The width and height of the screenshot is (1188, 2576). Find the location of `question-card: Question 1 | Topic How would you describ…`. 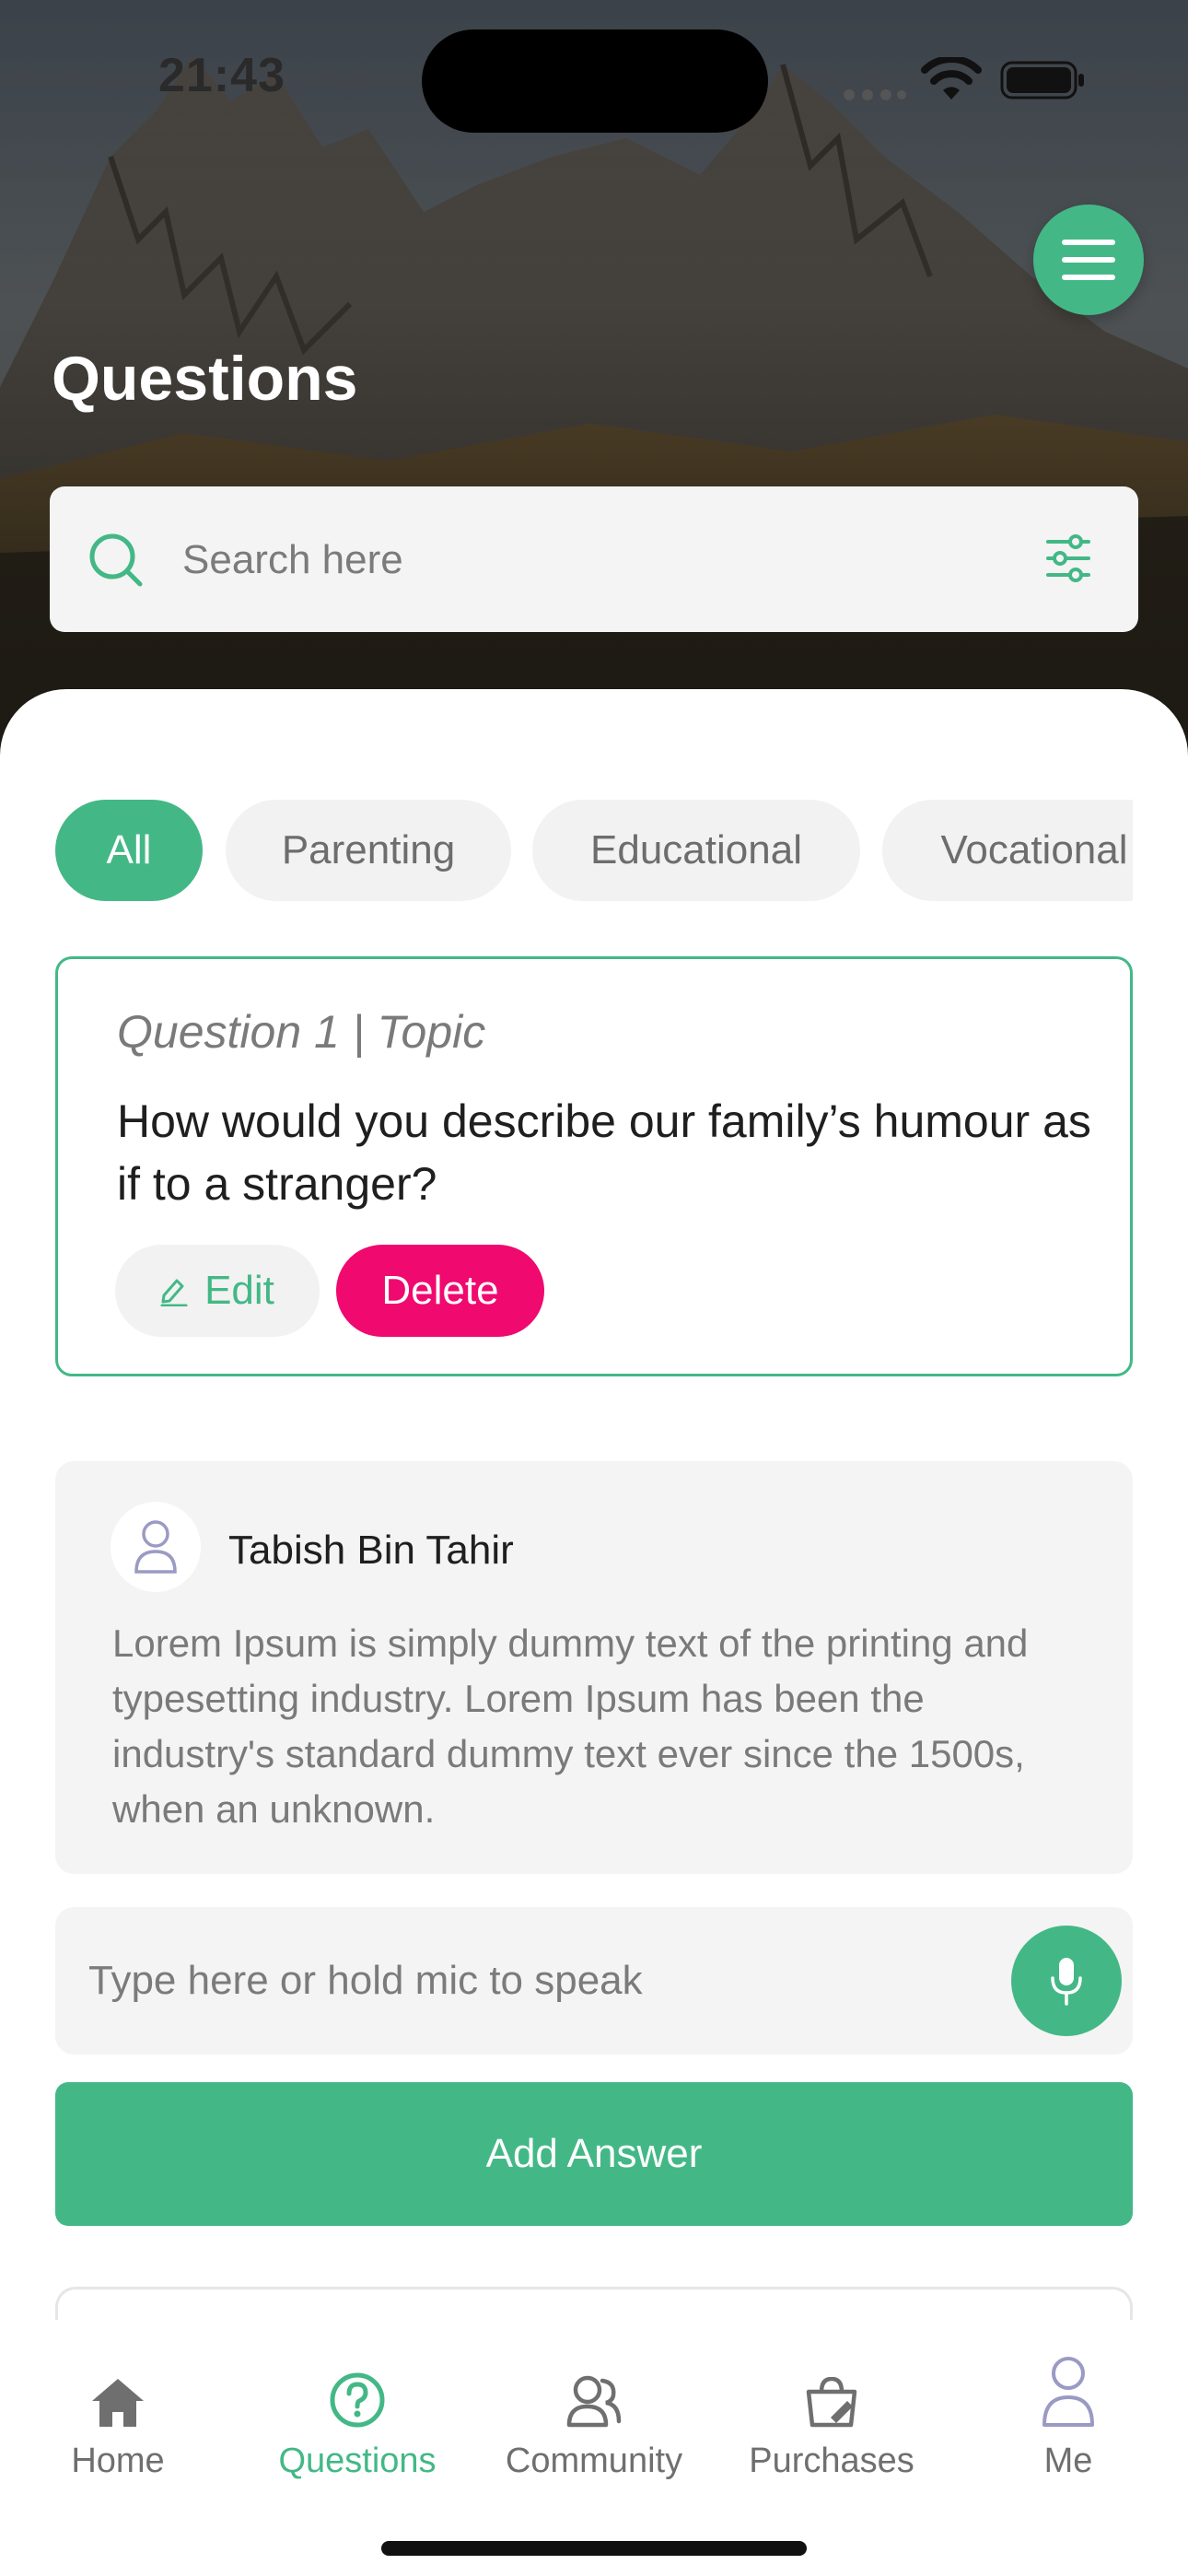

question-card: Question 1 | Topic How would you describ… is located at coordinates (594, 1166).